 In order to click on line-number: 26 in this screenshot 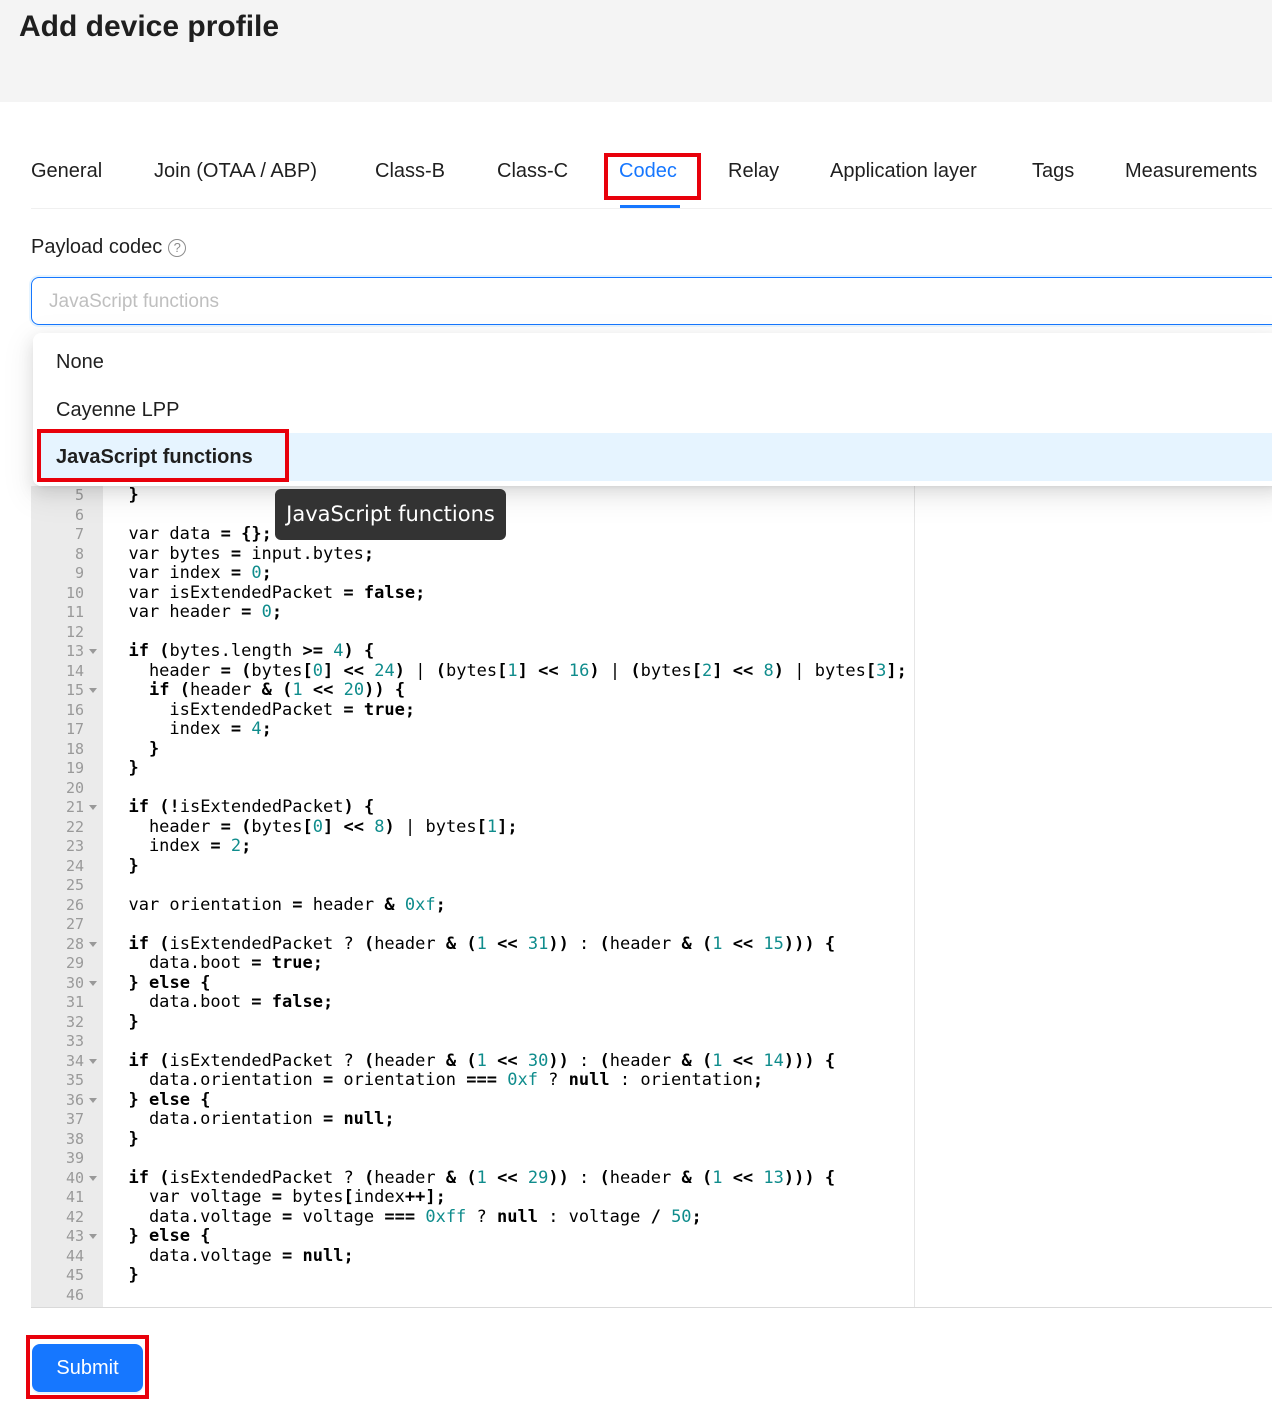, I will do `click(74, 904)`.